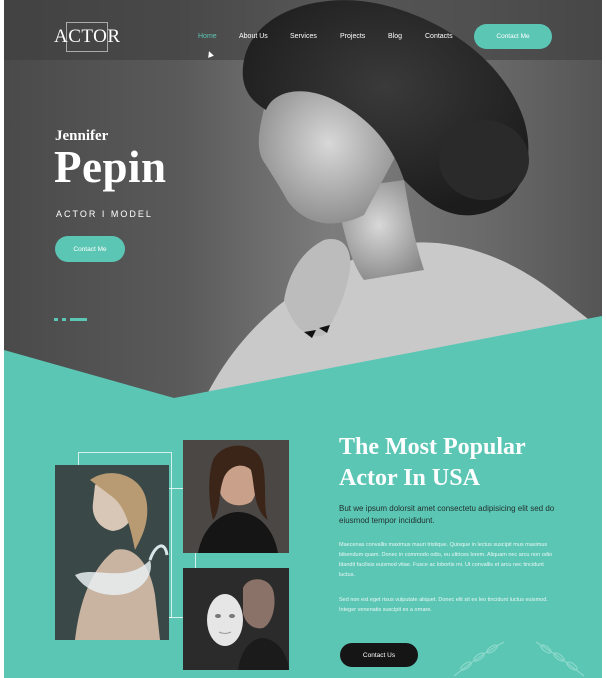 The width and height of the screenshot is (606, 678). What do you see at coordinates (409, 478) in the screenshot?
I see `about-title-line2: Actor In USA` at bounding box center [409, 478].